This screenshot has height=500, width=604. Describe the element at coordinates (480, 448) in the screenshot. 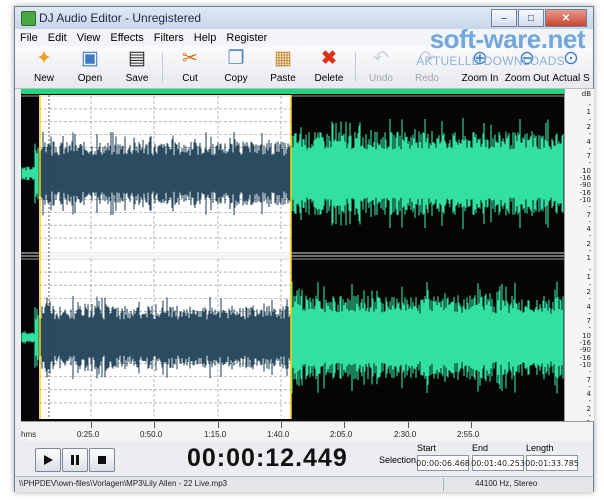

I see `end-label: End` at that location.